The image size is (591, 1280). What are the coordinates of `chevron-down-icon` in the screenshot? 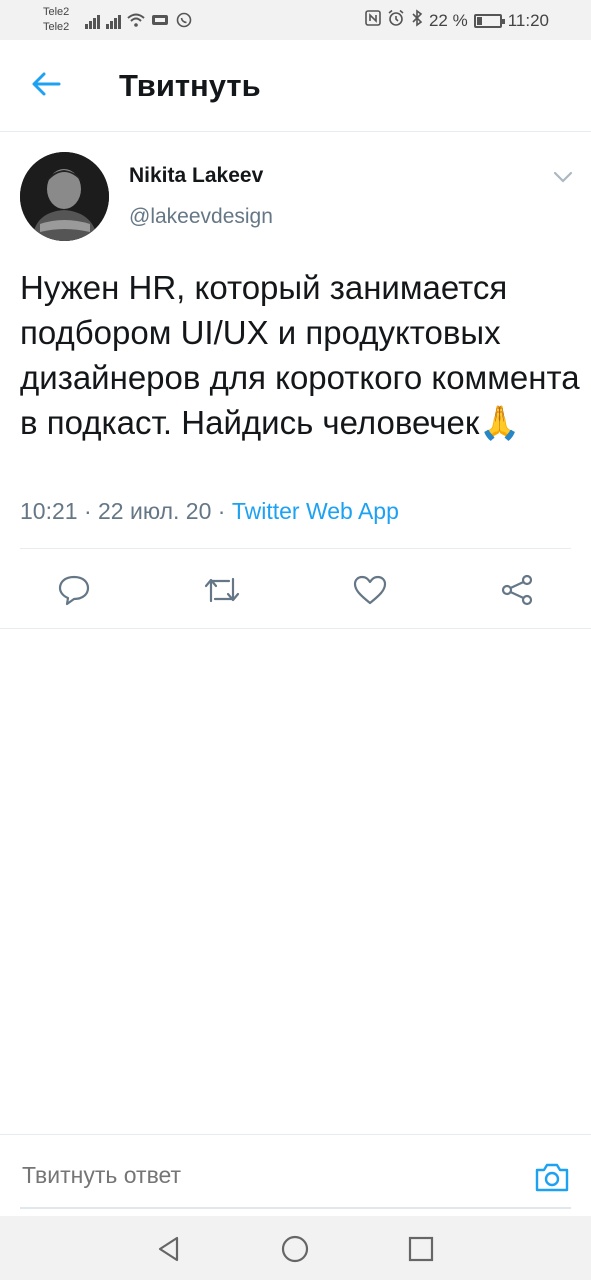 It's located at (563, 177).